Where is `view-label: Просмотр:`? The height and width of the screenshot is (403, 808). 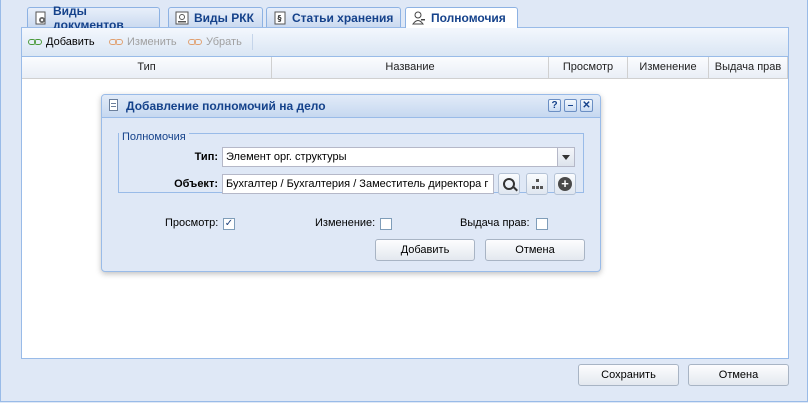
view-label: Просмотр: is located at coordinates (192, 223).